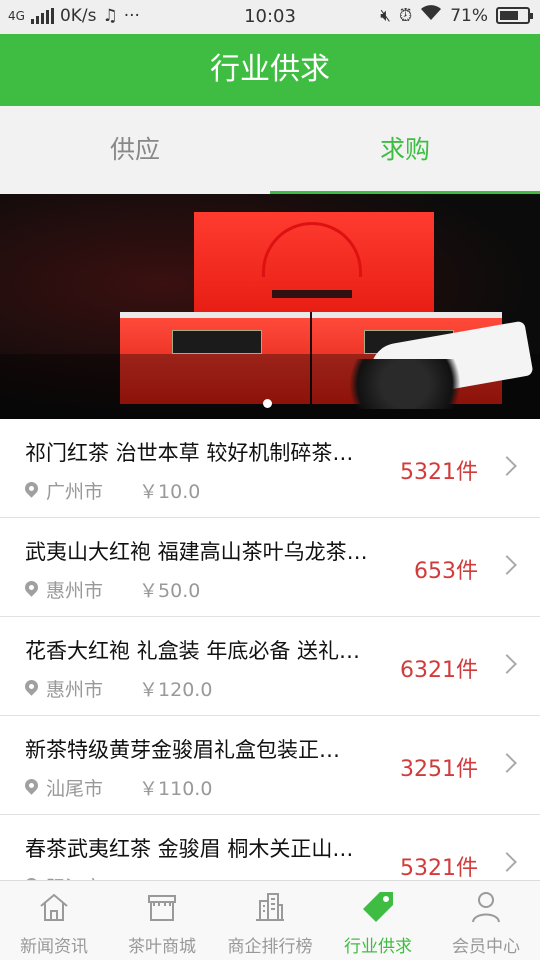 The height and width of the screenshot is (960, 540). I want to click on tab-purchase: 求购, so click(405, 150).